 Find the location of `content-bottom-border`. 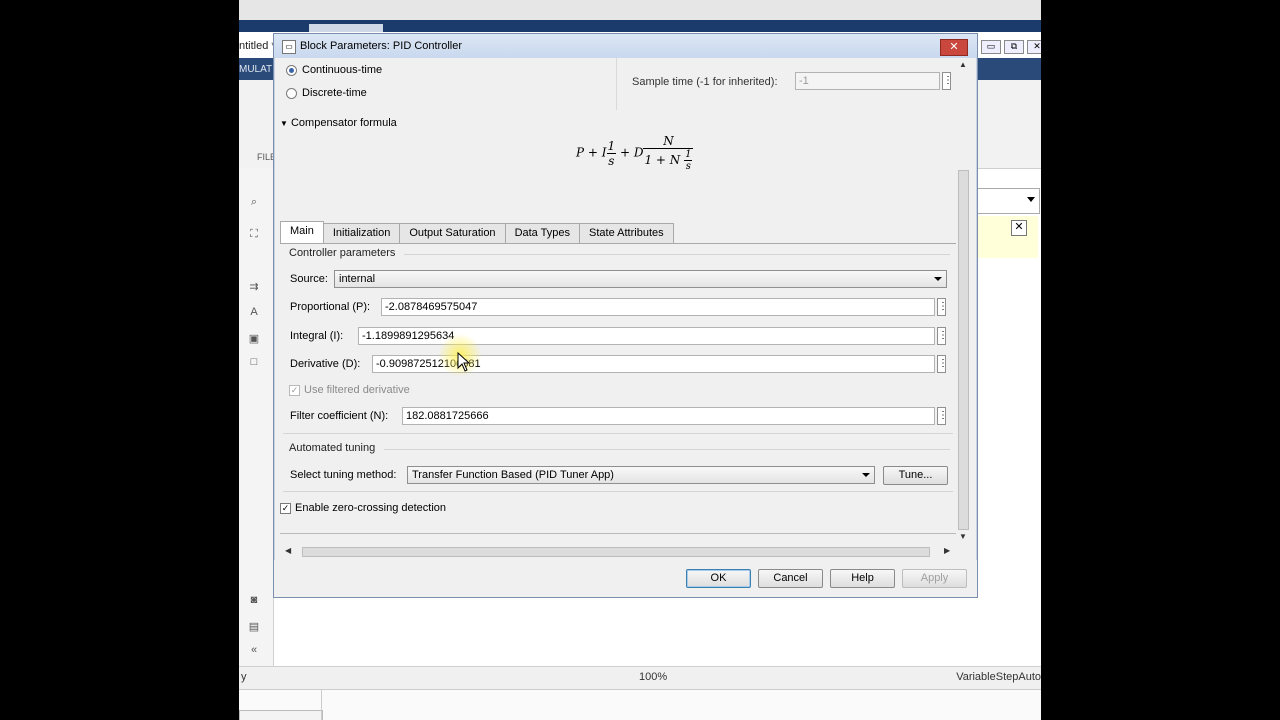

content-bottom-border is located at coordinates (618, 533).